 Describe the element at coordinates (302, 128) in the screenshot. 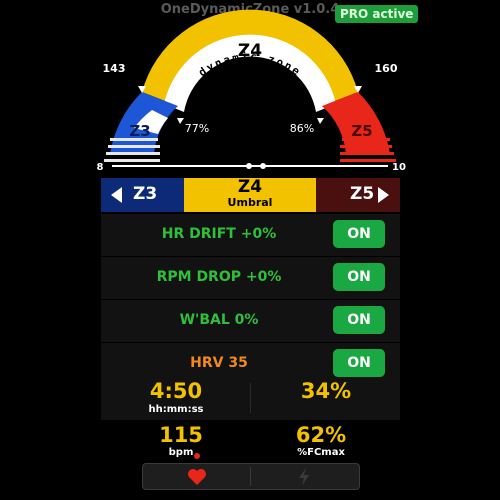

I see `right-pct-label: 86%` at that location.